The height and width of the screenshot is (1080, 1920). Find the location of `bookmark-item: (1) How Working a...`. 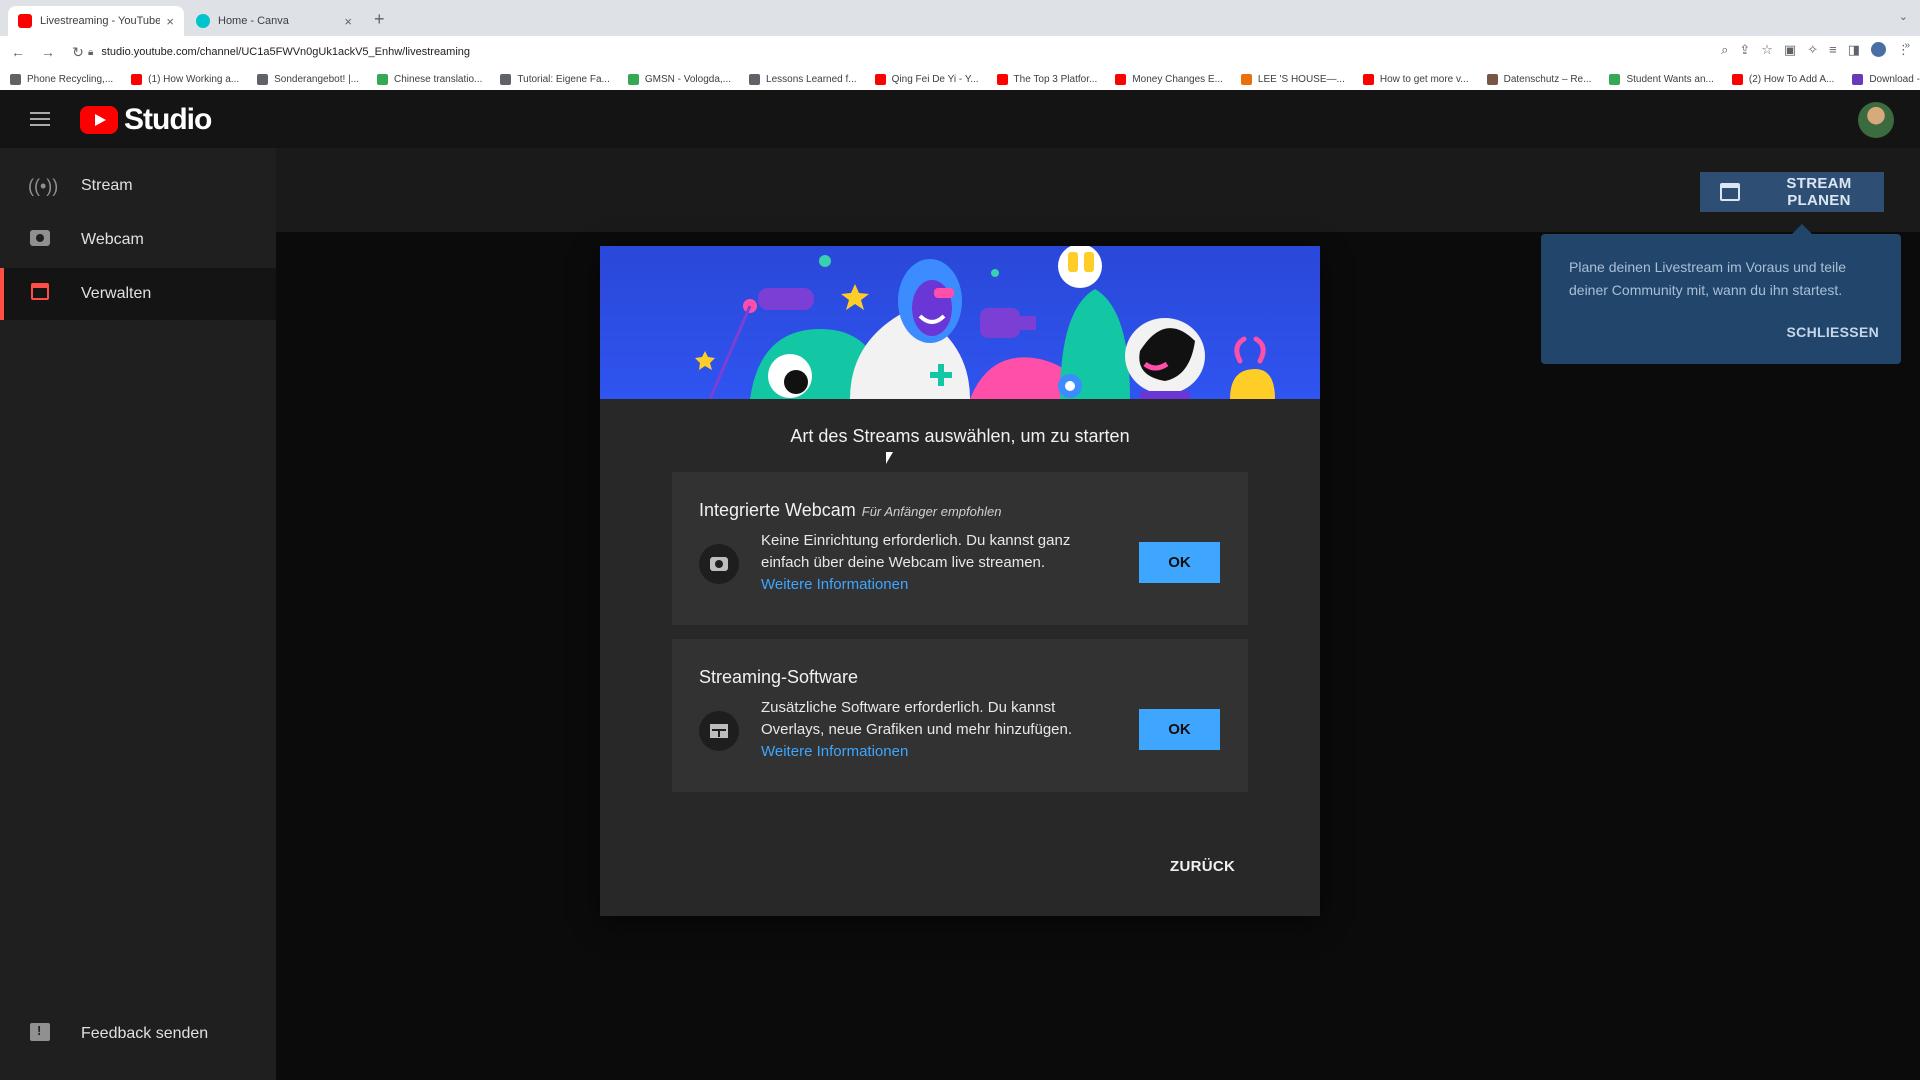

bookmark-item: (1) How Working a... is located at coordinates (185, 79).